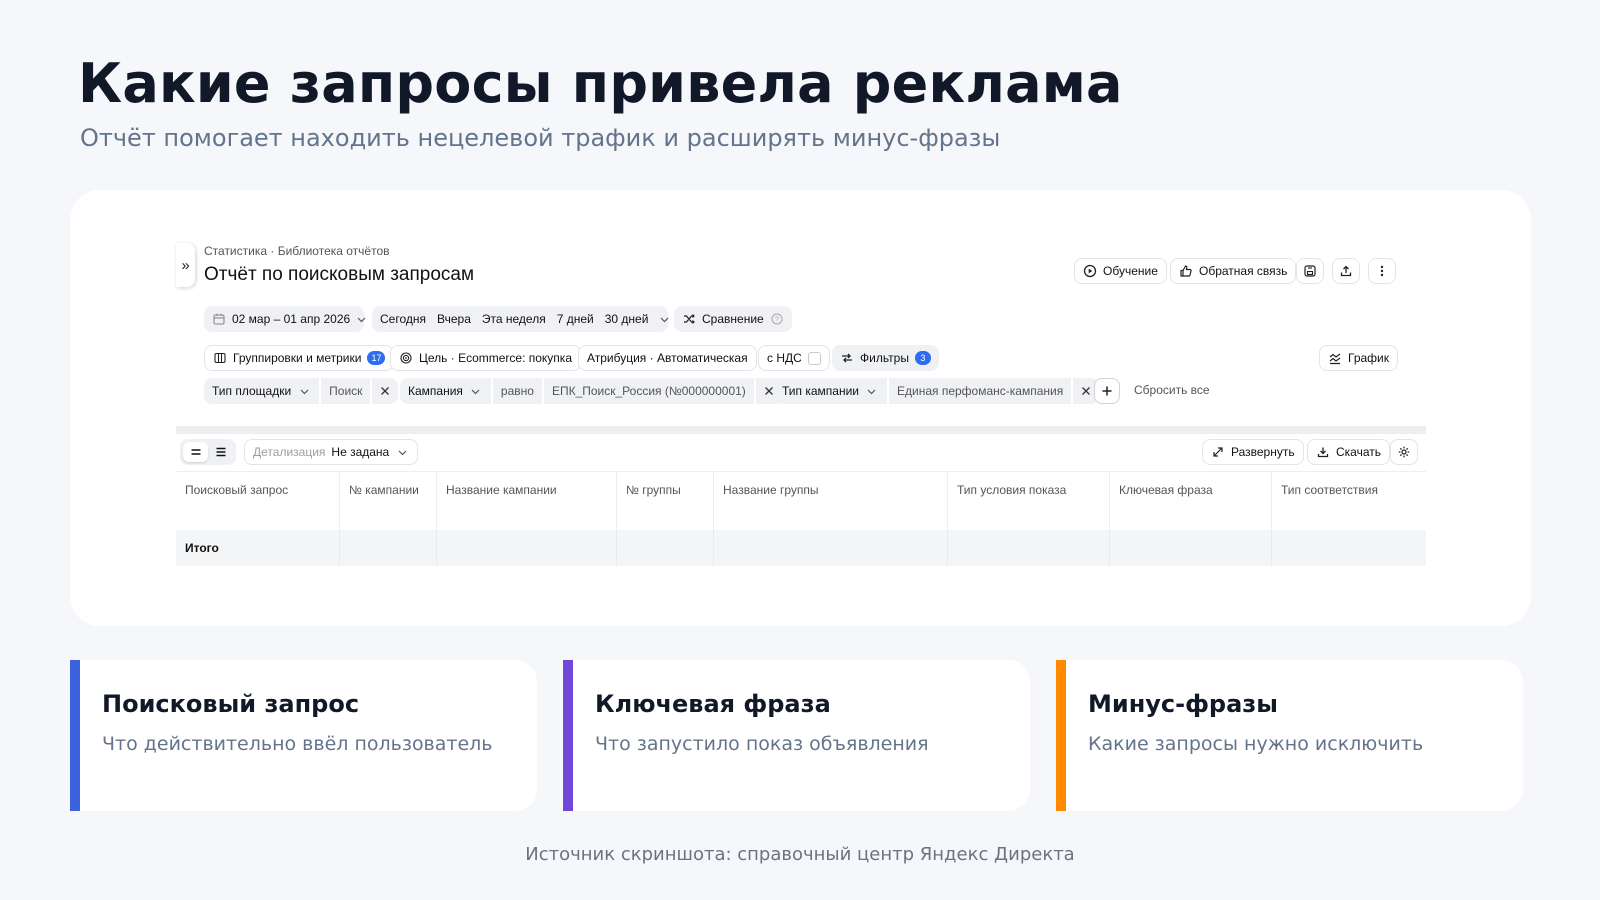 This screenshot has height=900, width=1600. I want to click on gear-icon, so click(1404, 452).